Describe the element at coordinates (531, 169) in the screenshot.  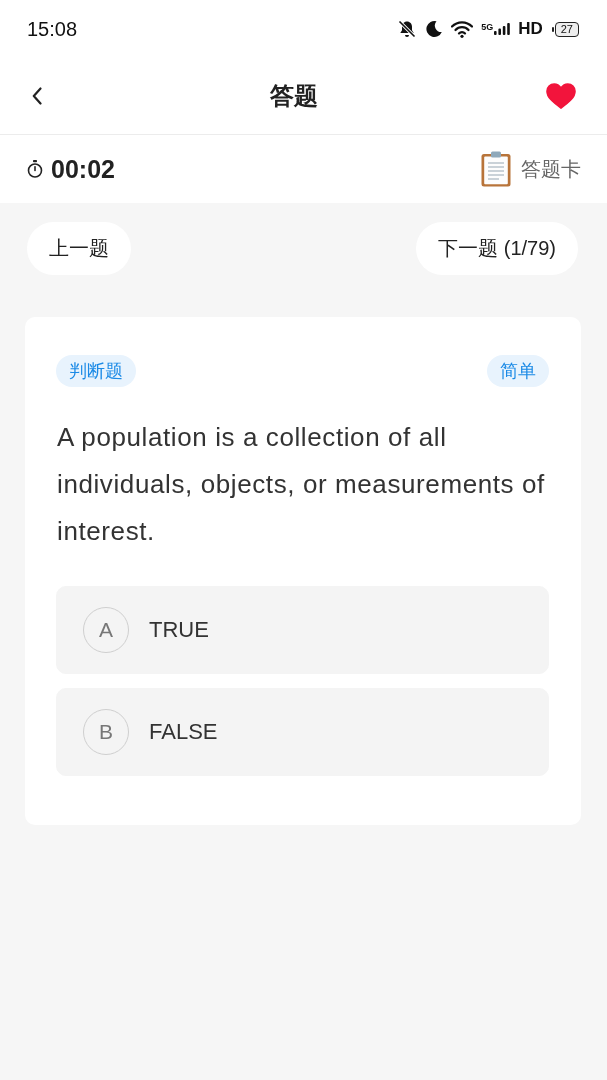
I see `answer-card-button: 答题卡` at that location.